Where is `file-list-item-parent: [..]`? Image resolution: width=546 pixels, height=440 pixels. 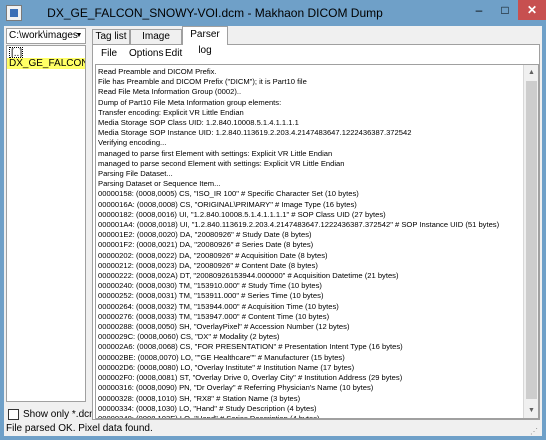 file-list-item-parent: [..] is located at coordinates (16, 52).